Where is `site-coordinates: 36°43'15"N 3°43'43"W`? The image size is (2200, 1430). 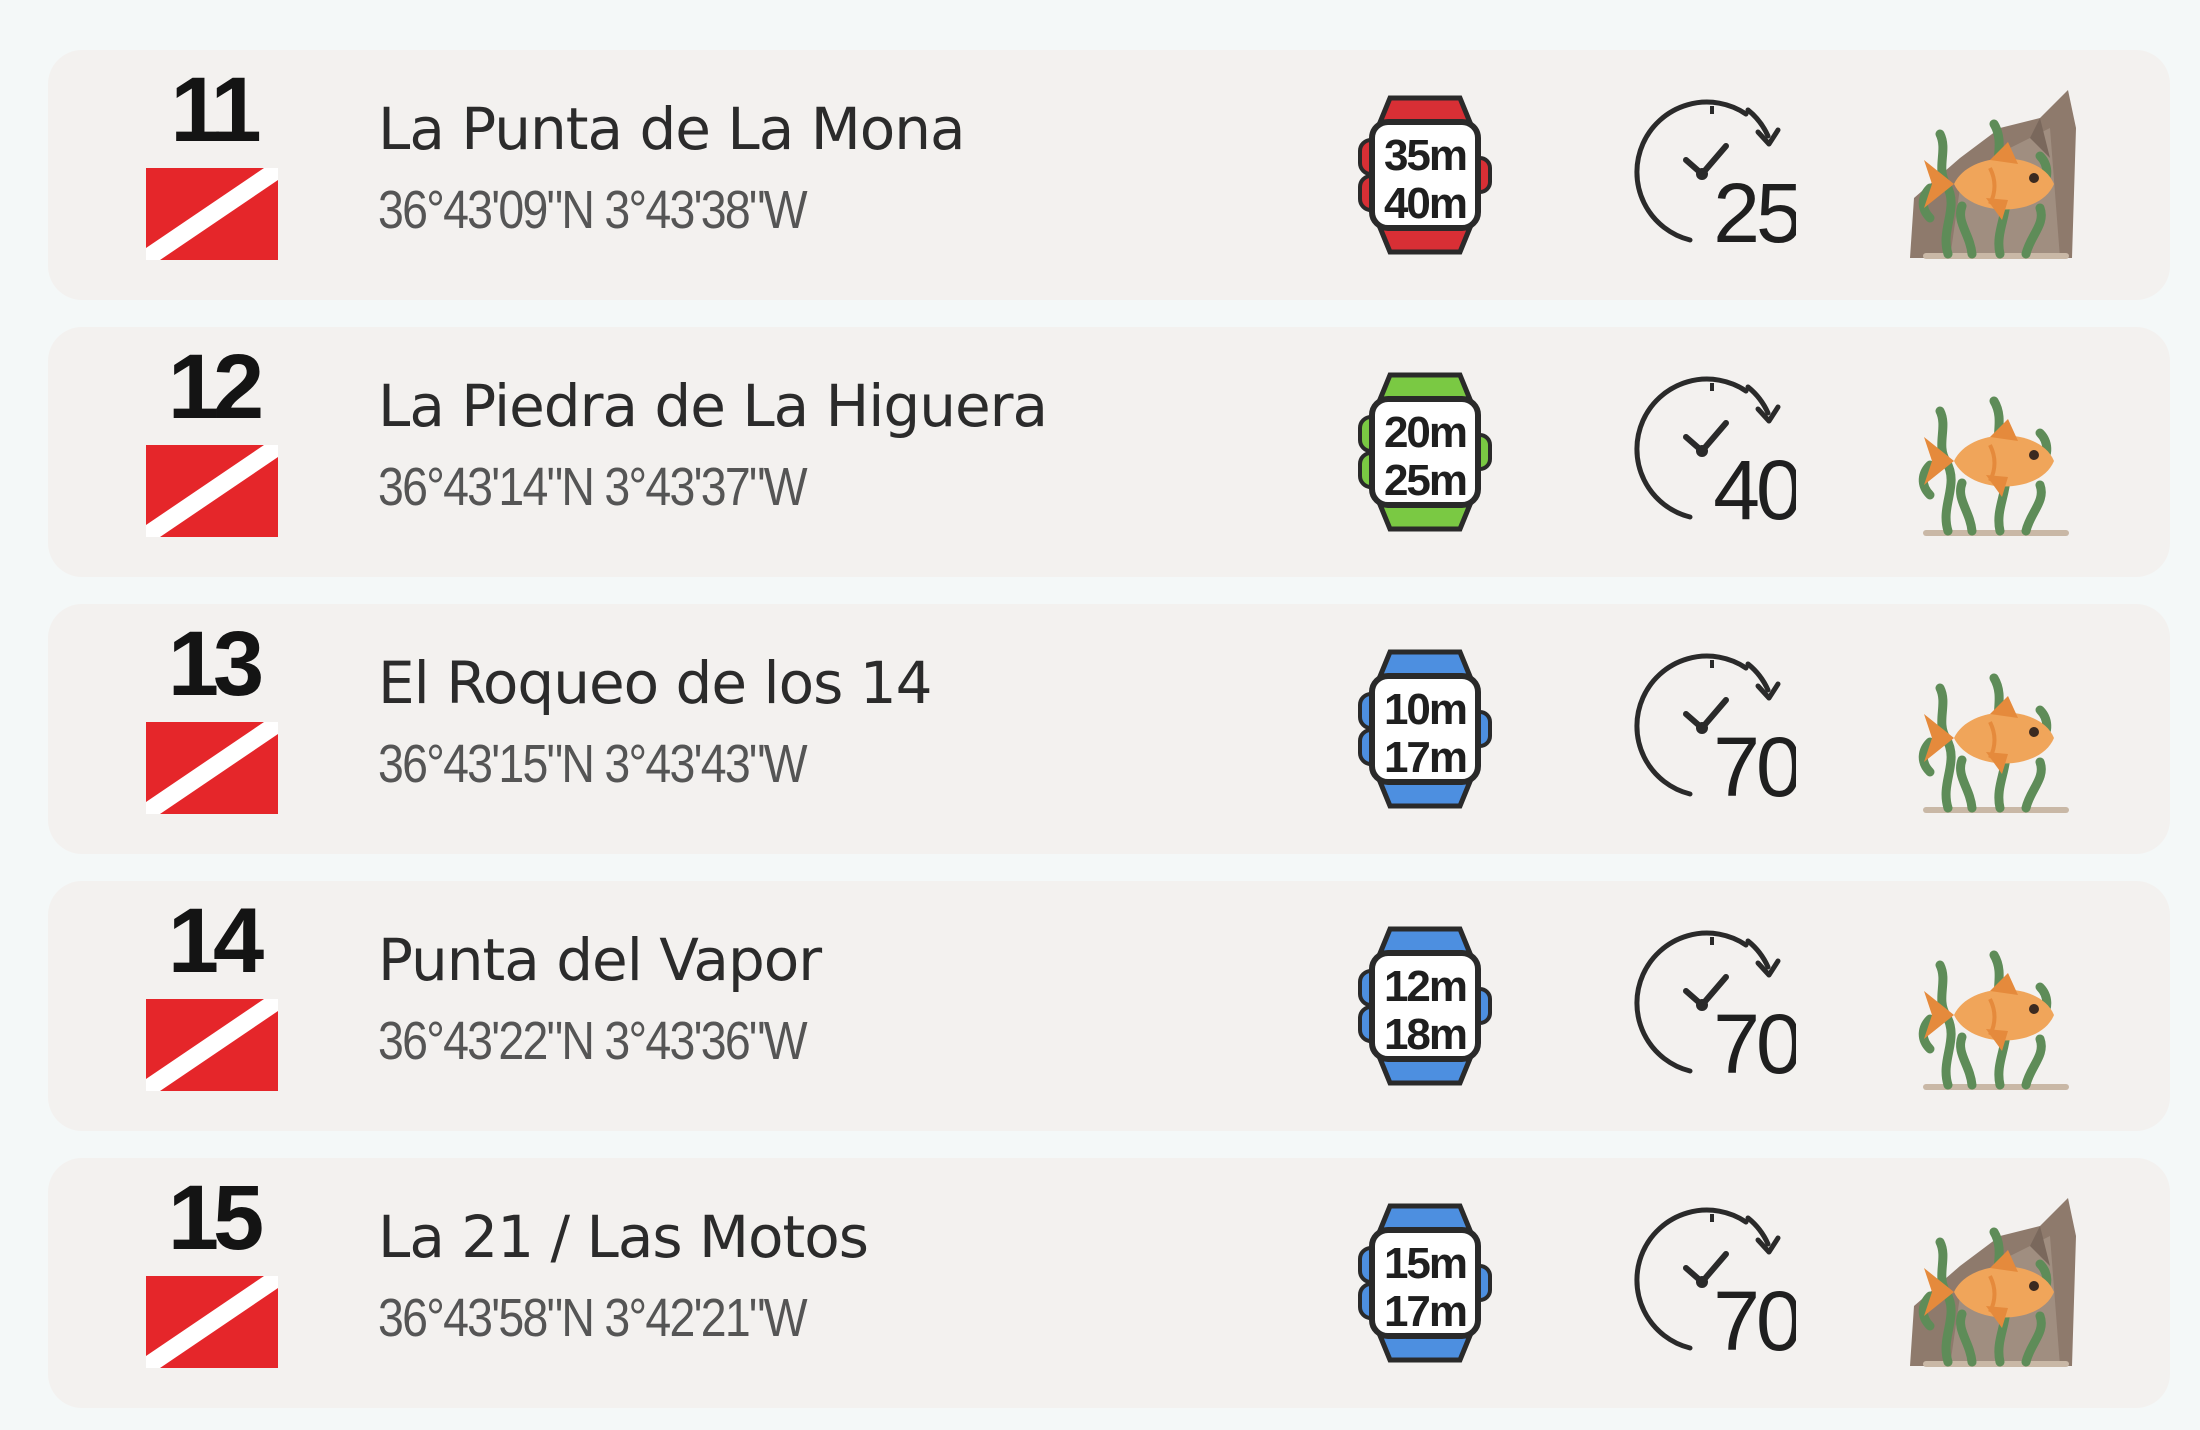 site-coordinates: 36°43'15"N 3°43'43"W is located at coordinates (593, 764).